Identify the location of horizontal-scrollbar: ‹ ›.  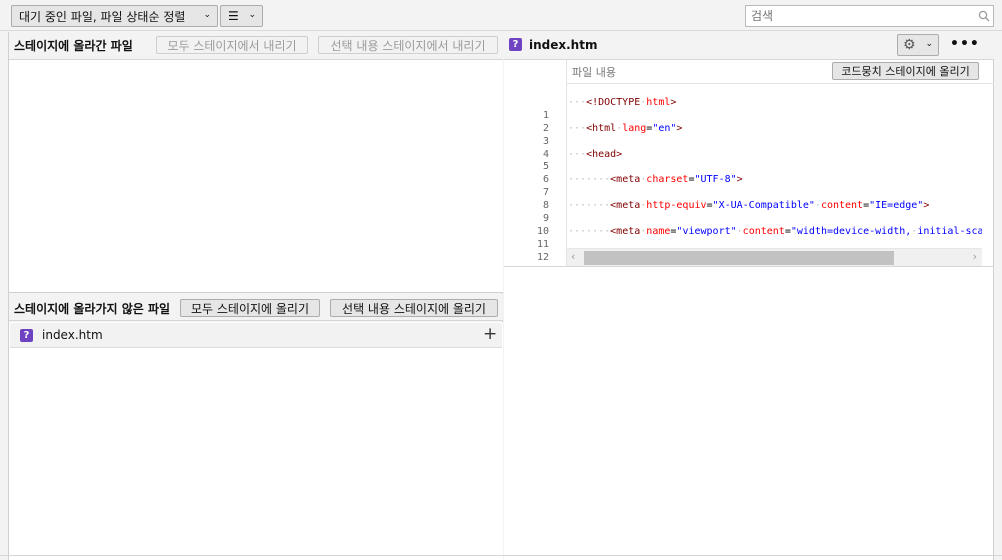
(774, 257).